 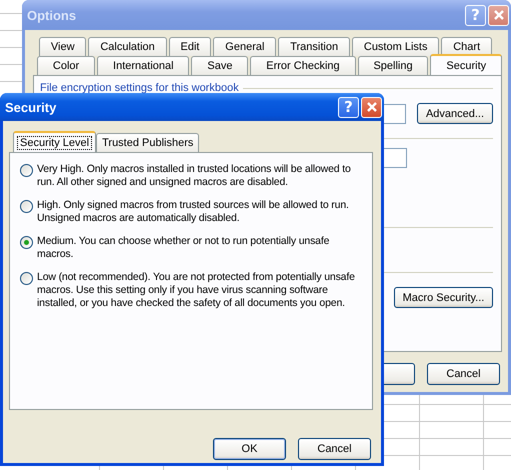 What do you see at coordinates (303, 65) in the screenshot?
I see `tab: Error Checking` at bounding box center [303, 65].